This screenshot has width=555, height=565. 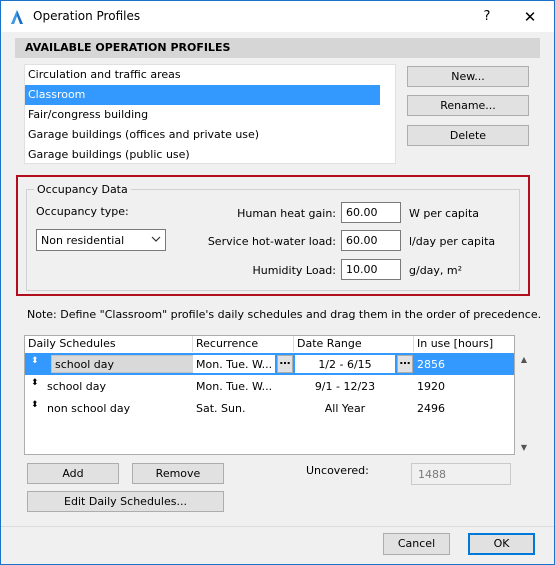 I want to click on schedule-row: ⬍ non school day Sat. Sun. All Year 2496, so click(x=269, y=408).